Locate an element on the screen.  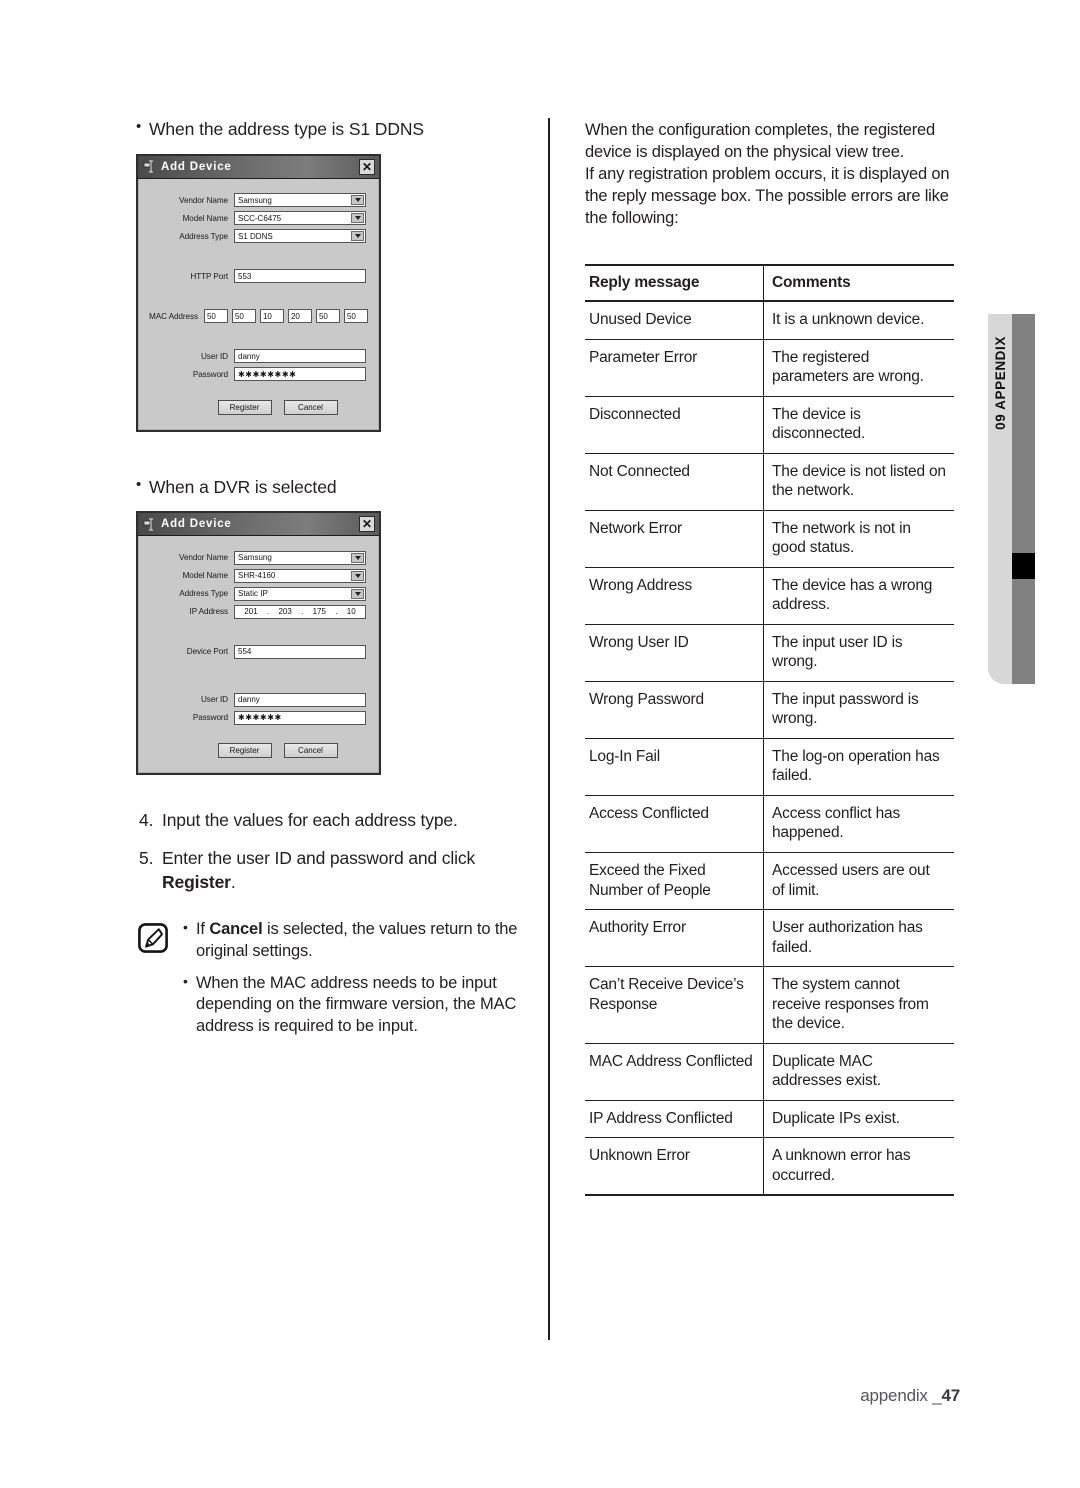
dialog-button-row: Register Cancel is located at coordinates (257, 407).